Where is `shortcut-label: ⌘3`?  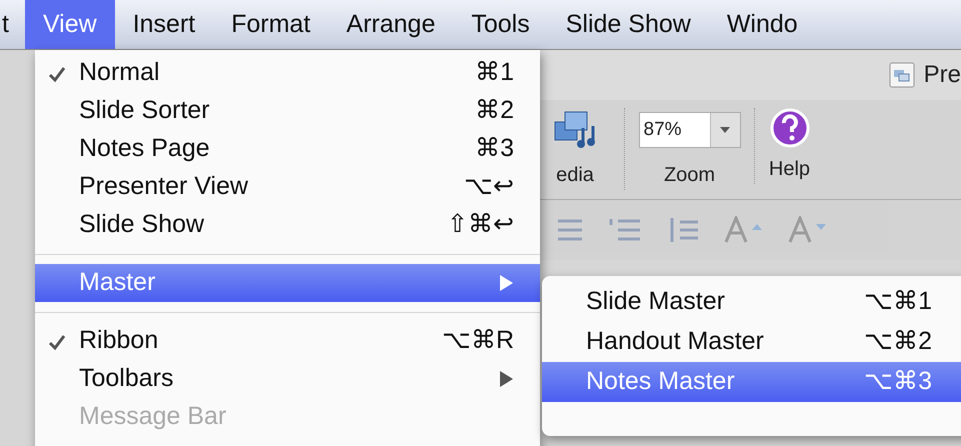
shortcut-label: ⌘3 is located at coordinates (494, 148).